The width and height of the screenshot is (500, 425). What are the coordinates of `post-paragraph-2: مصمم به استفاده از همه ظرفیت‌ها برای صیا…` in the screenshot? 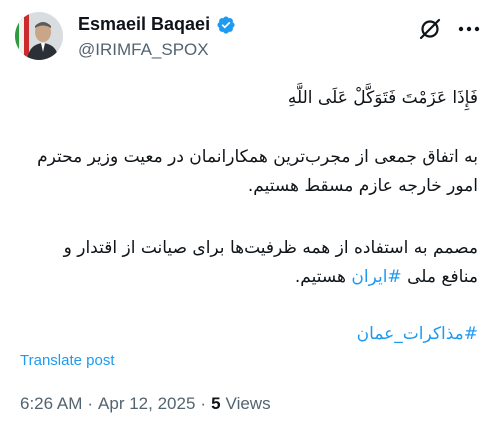 It's located at (271, 263).